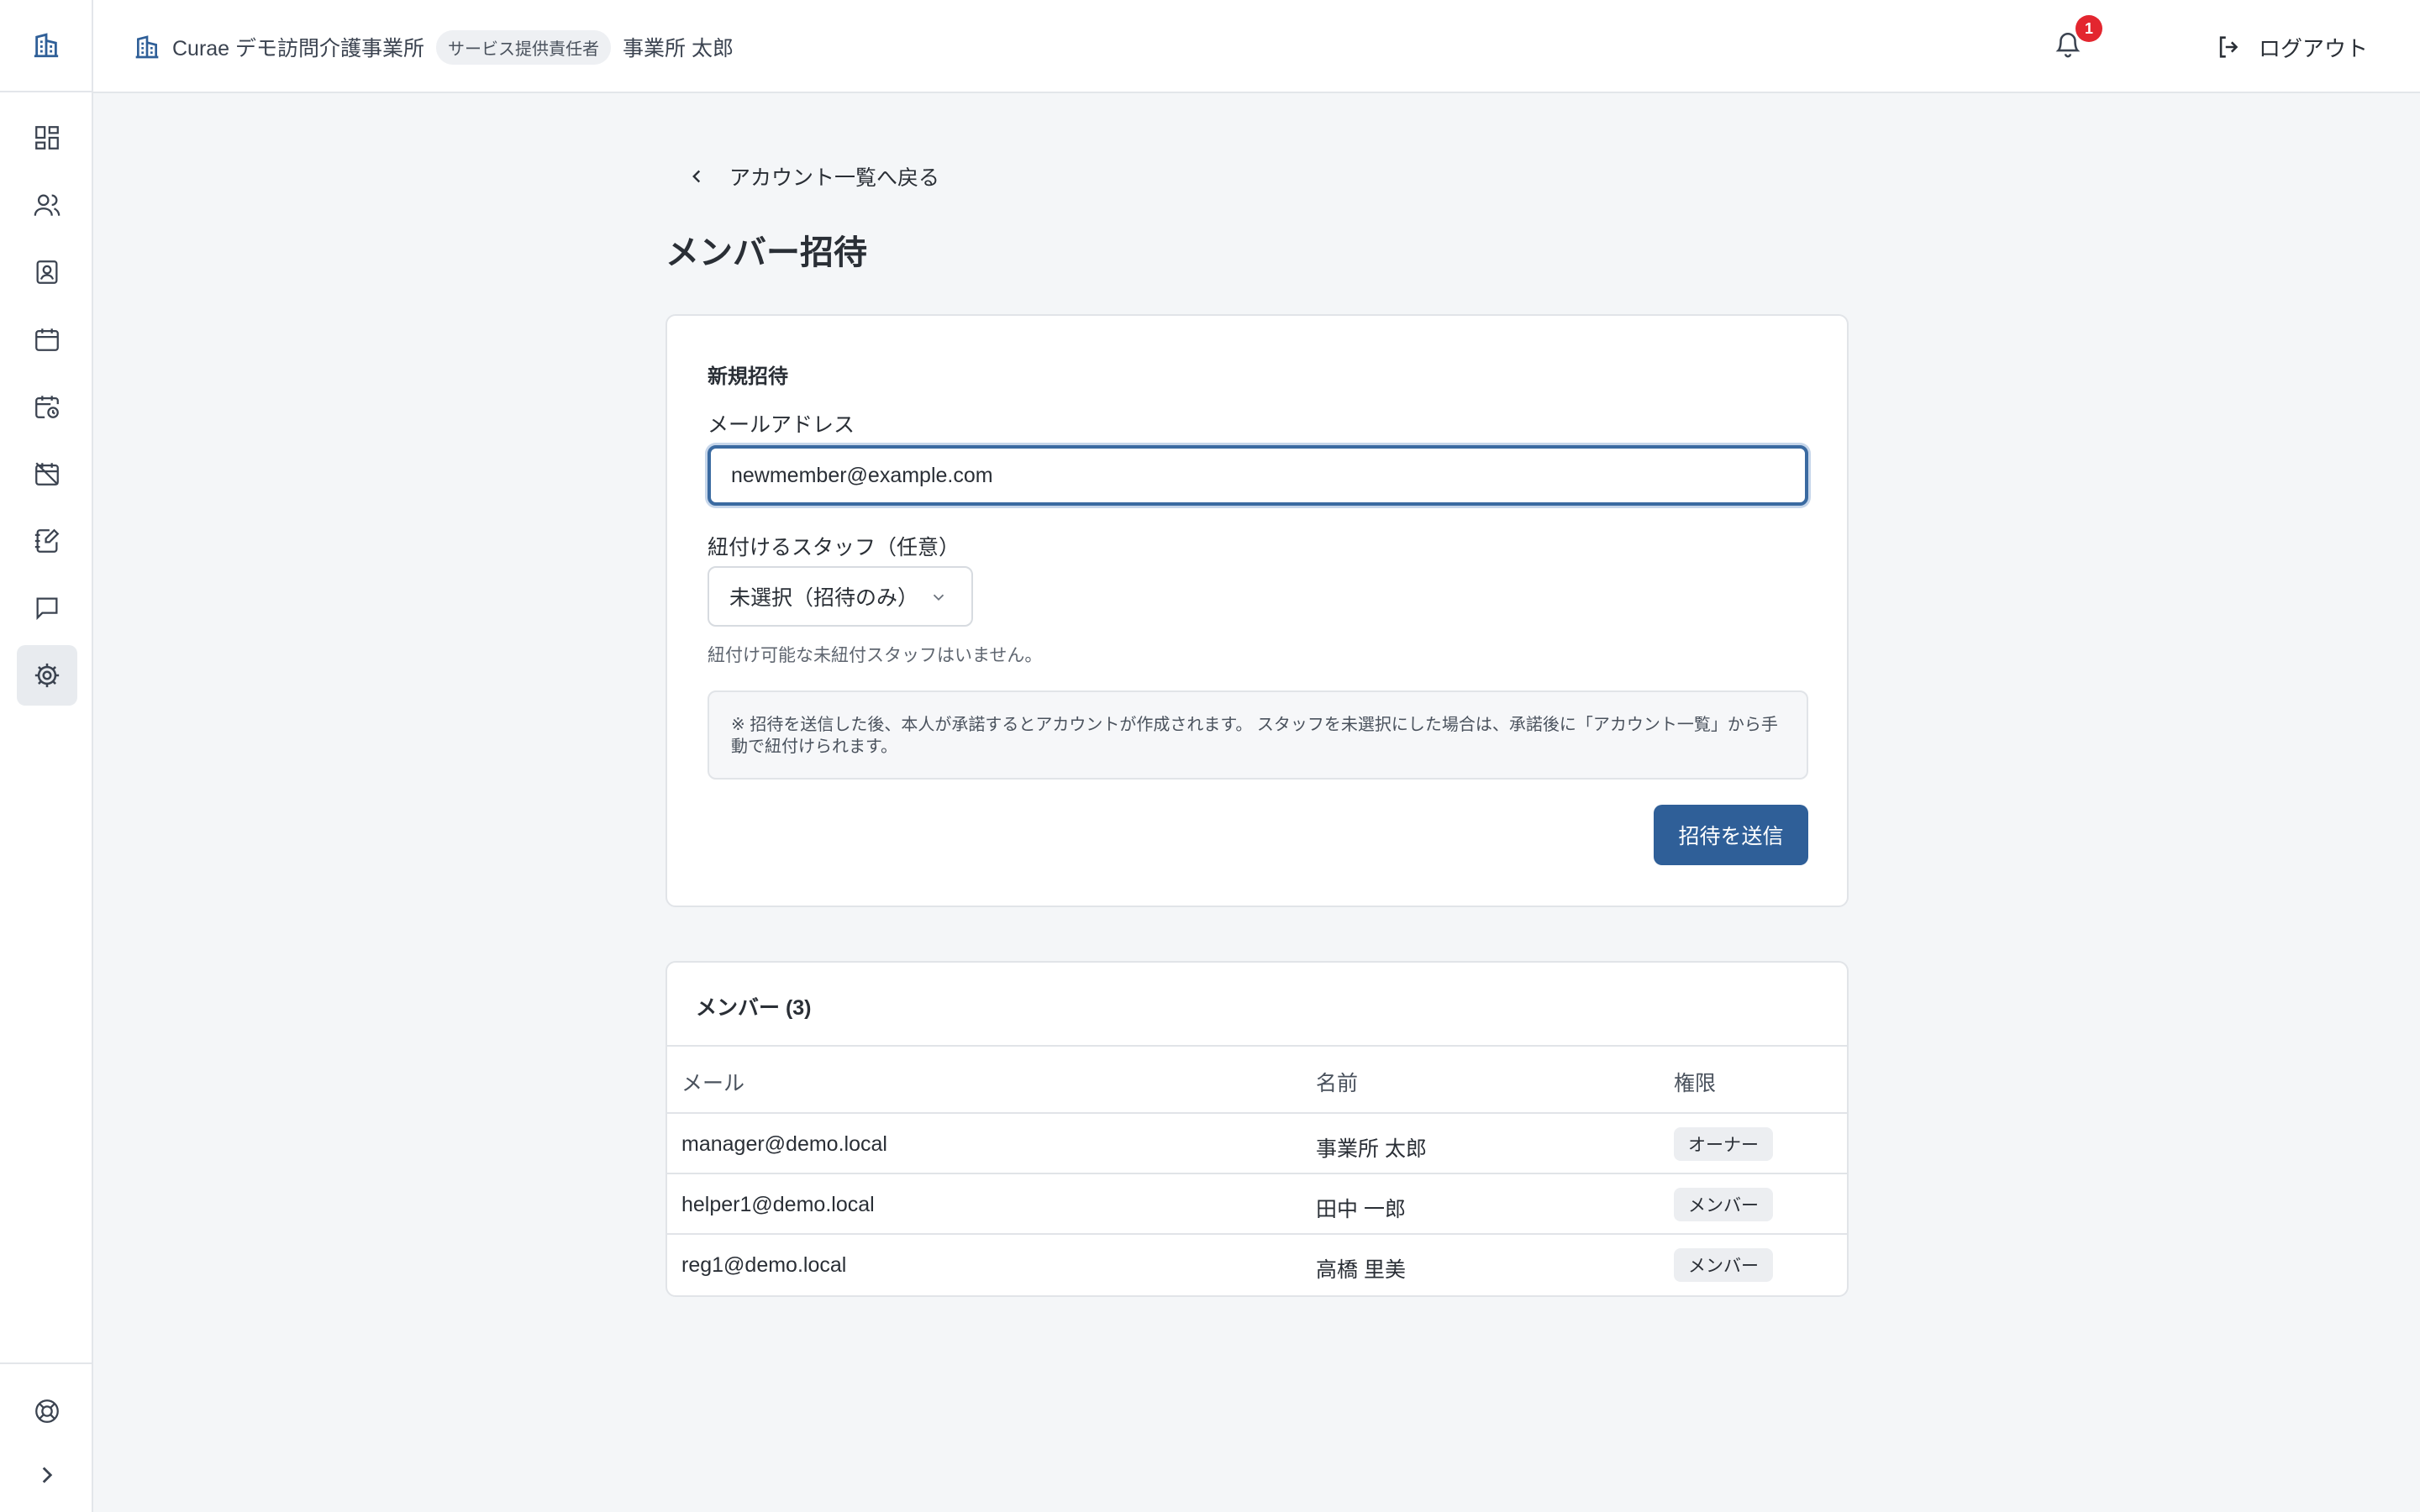  What do you see at coordinates (1731, 835) in the screenshot?
I see `send-invite-button: 招待を送信` at bounding box center [1731, 835].